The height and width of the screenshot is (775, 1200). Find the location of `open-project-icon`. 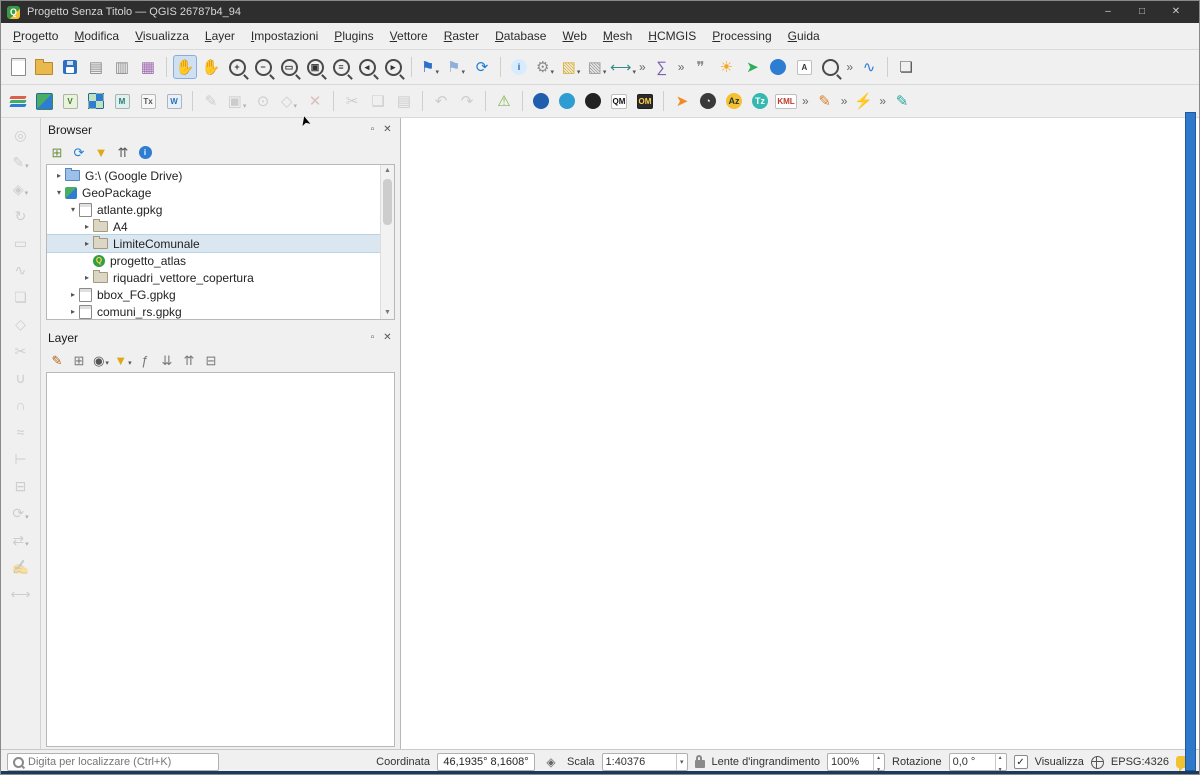

open-project-icon is located at coordinates (44, 67).